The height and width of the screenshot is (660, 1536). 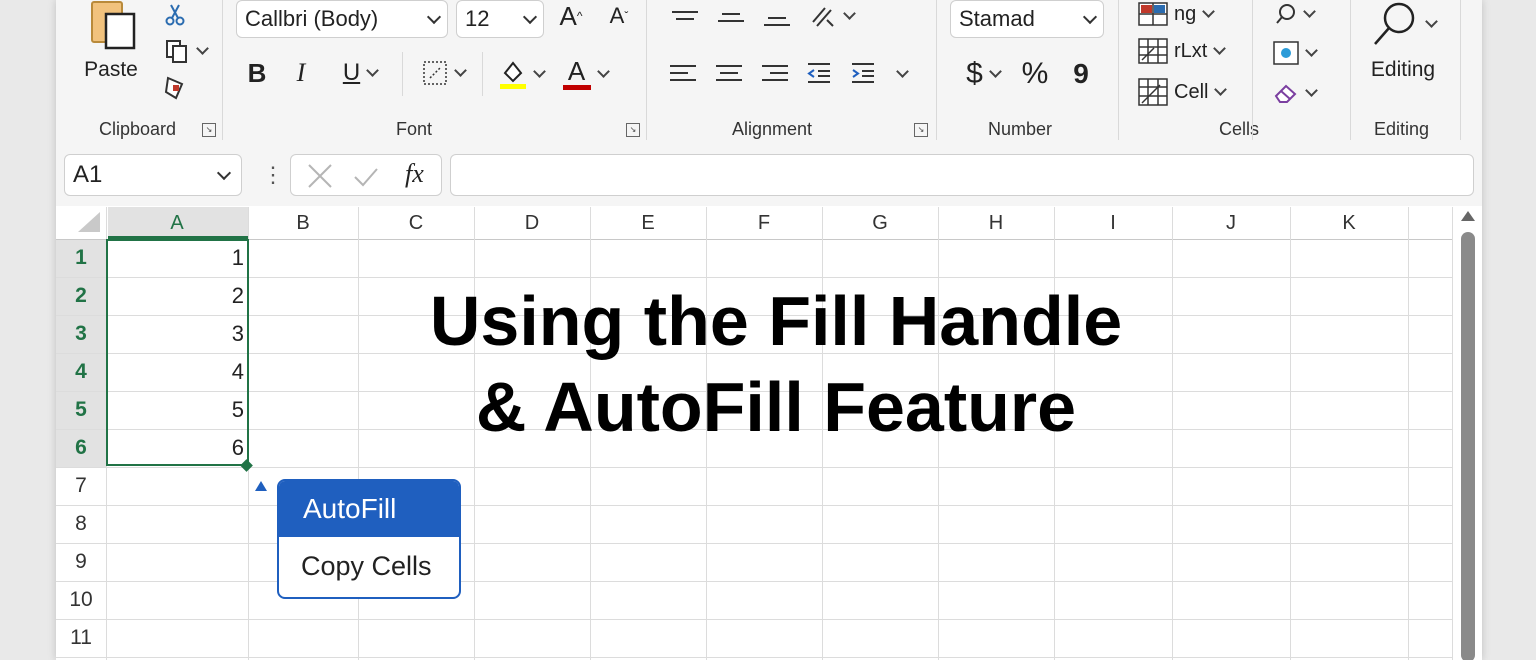 I want to click on column-header: K, so click(x=1349, y=223).